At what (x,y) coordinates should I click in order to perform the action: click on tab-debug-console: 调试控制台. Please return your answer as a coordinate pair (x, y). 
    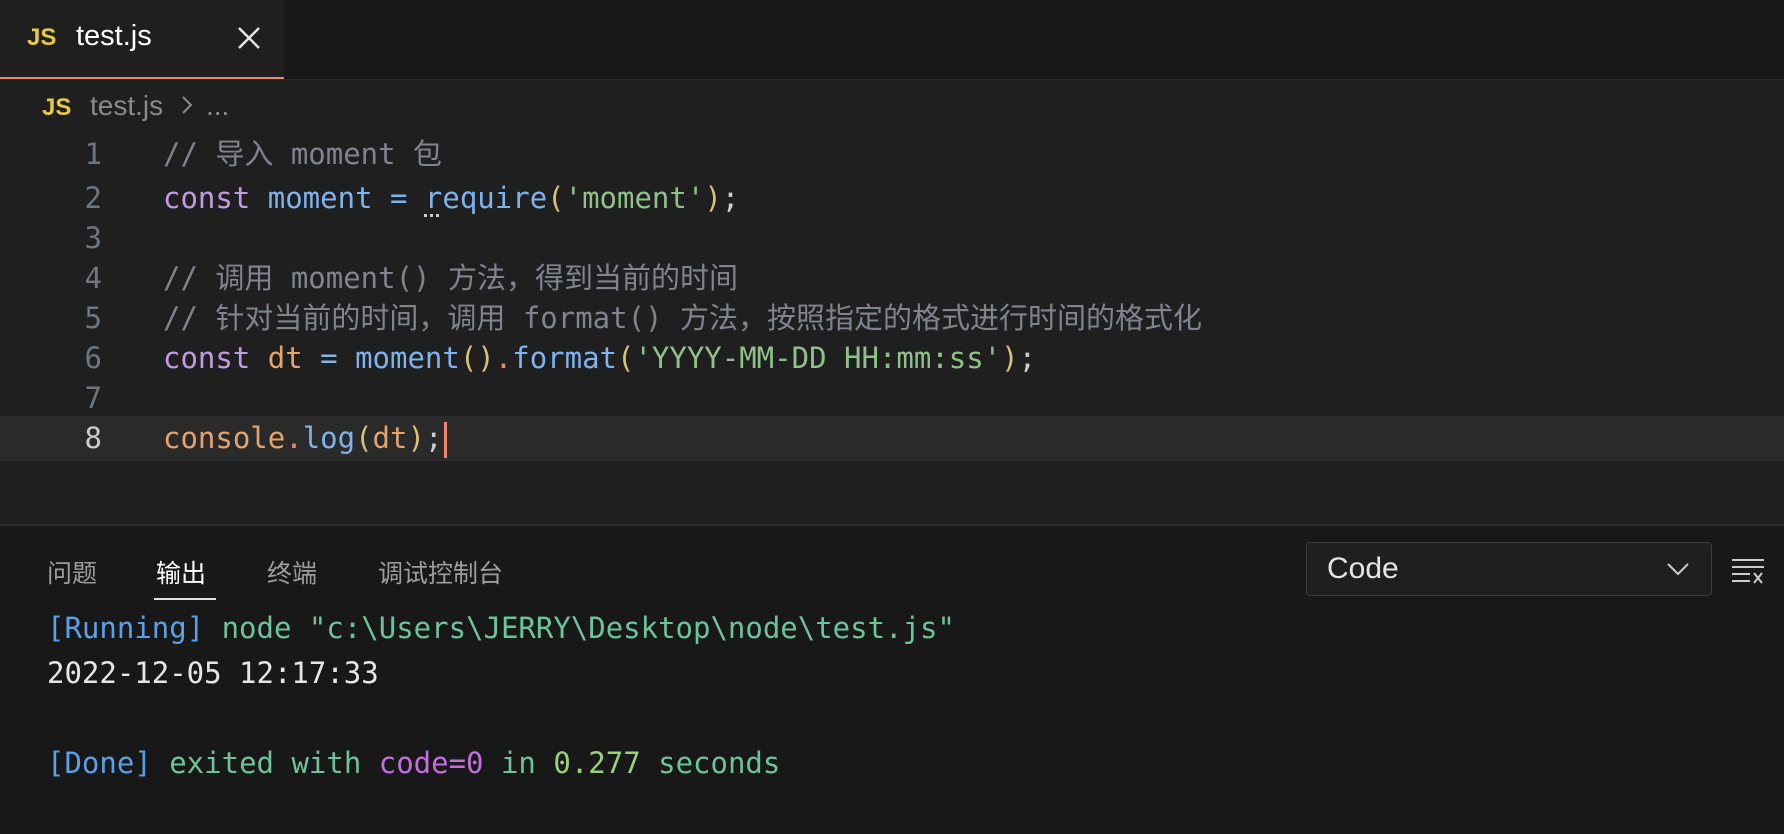
    Looking at the image, I should click on (440, 572).